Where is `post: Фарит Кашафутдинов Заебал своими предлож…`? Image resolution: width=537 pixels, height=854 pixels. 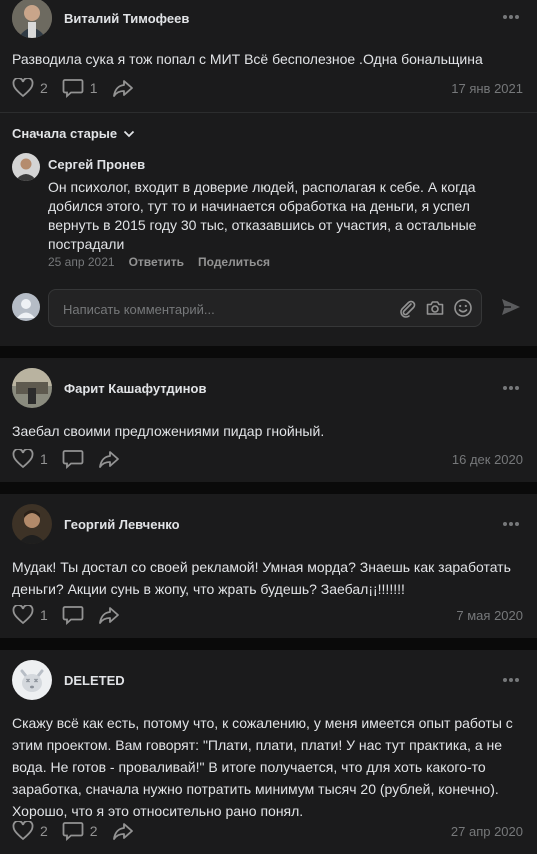
post: Фарит Кашафутдинов Заебал своими предлож… is located at coordinates (268, 420).